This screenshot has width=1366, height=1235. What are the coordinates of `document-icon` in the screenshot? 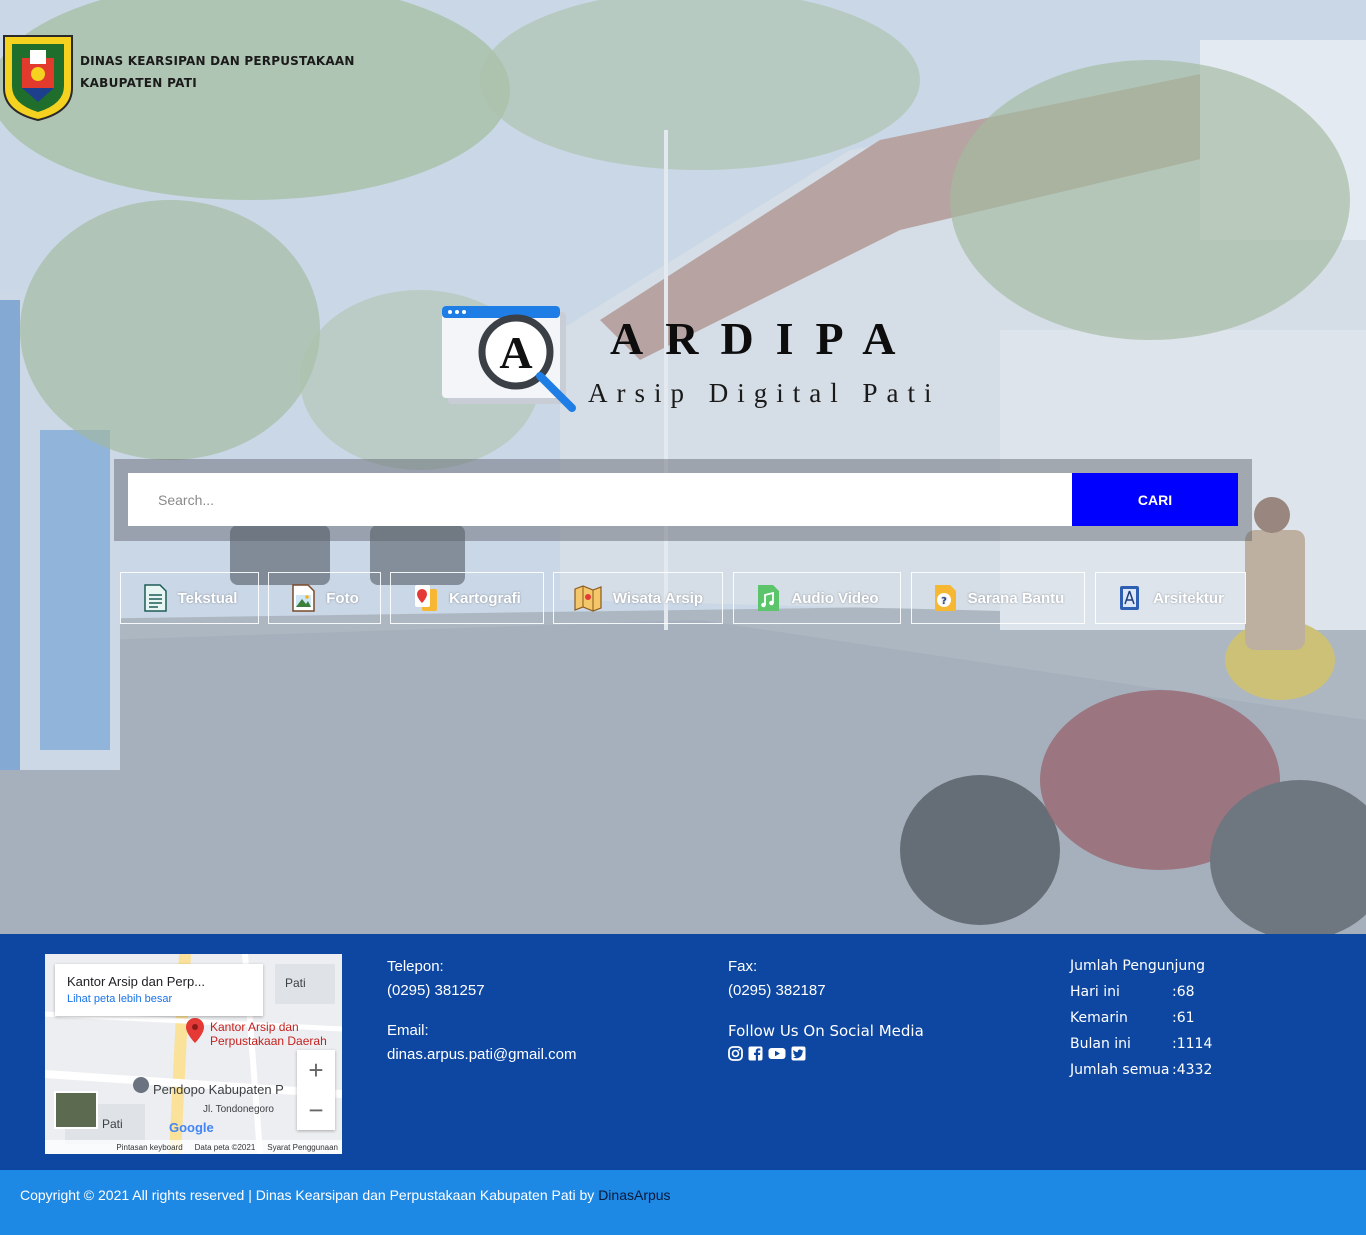 It's located at (155, 598).